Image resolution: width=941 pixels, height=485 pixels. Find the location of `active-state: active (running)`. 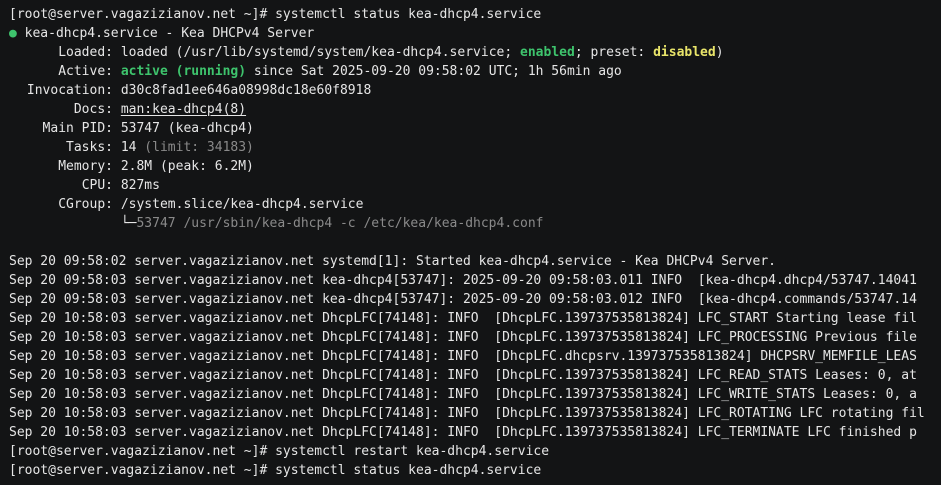

active-state: active (running) is located at coordinates (183, 71).